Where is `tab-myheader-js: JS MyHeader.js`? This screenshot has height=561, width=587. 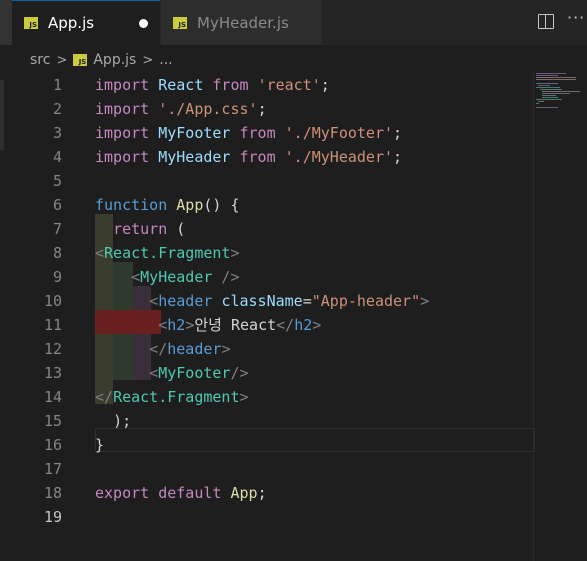 tab-myheader-js: JS MyHeader.js is located at coordinates (241, 22).